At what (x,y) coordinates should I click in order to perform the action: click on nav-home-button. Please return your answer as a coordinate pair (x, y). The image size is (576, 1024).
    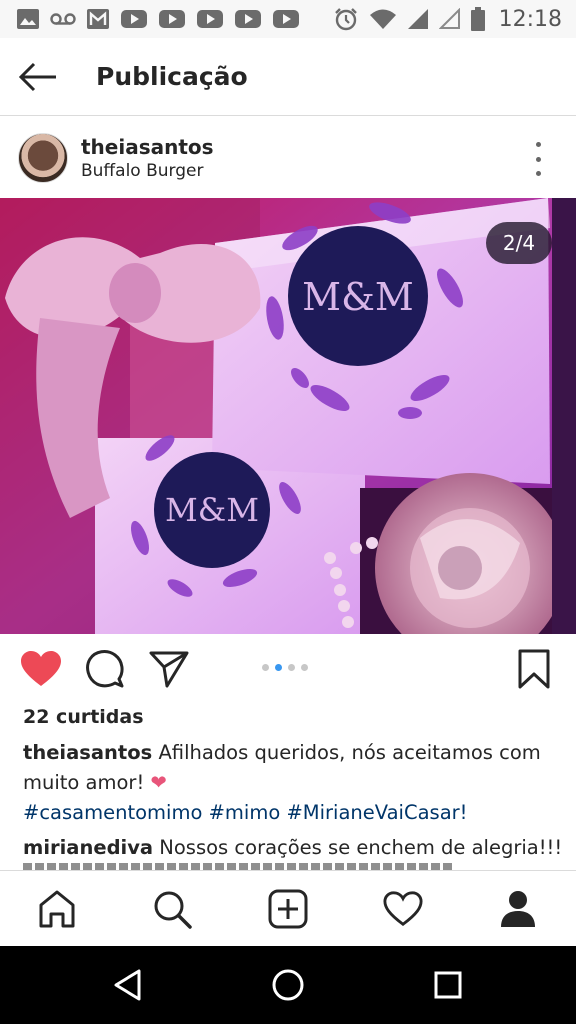
    Looking at the image, I should click on (288, 985).